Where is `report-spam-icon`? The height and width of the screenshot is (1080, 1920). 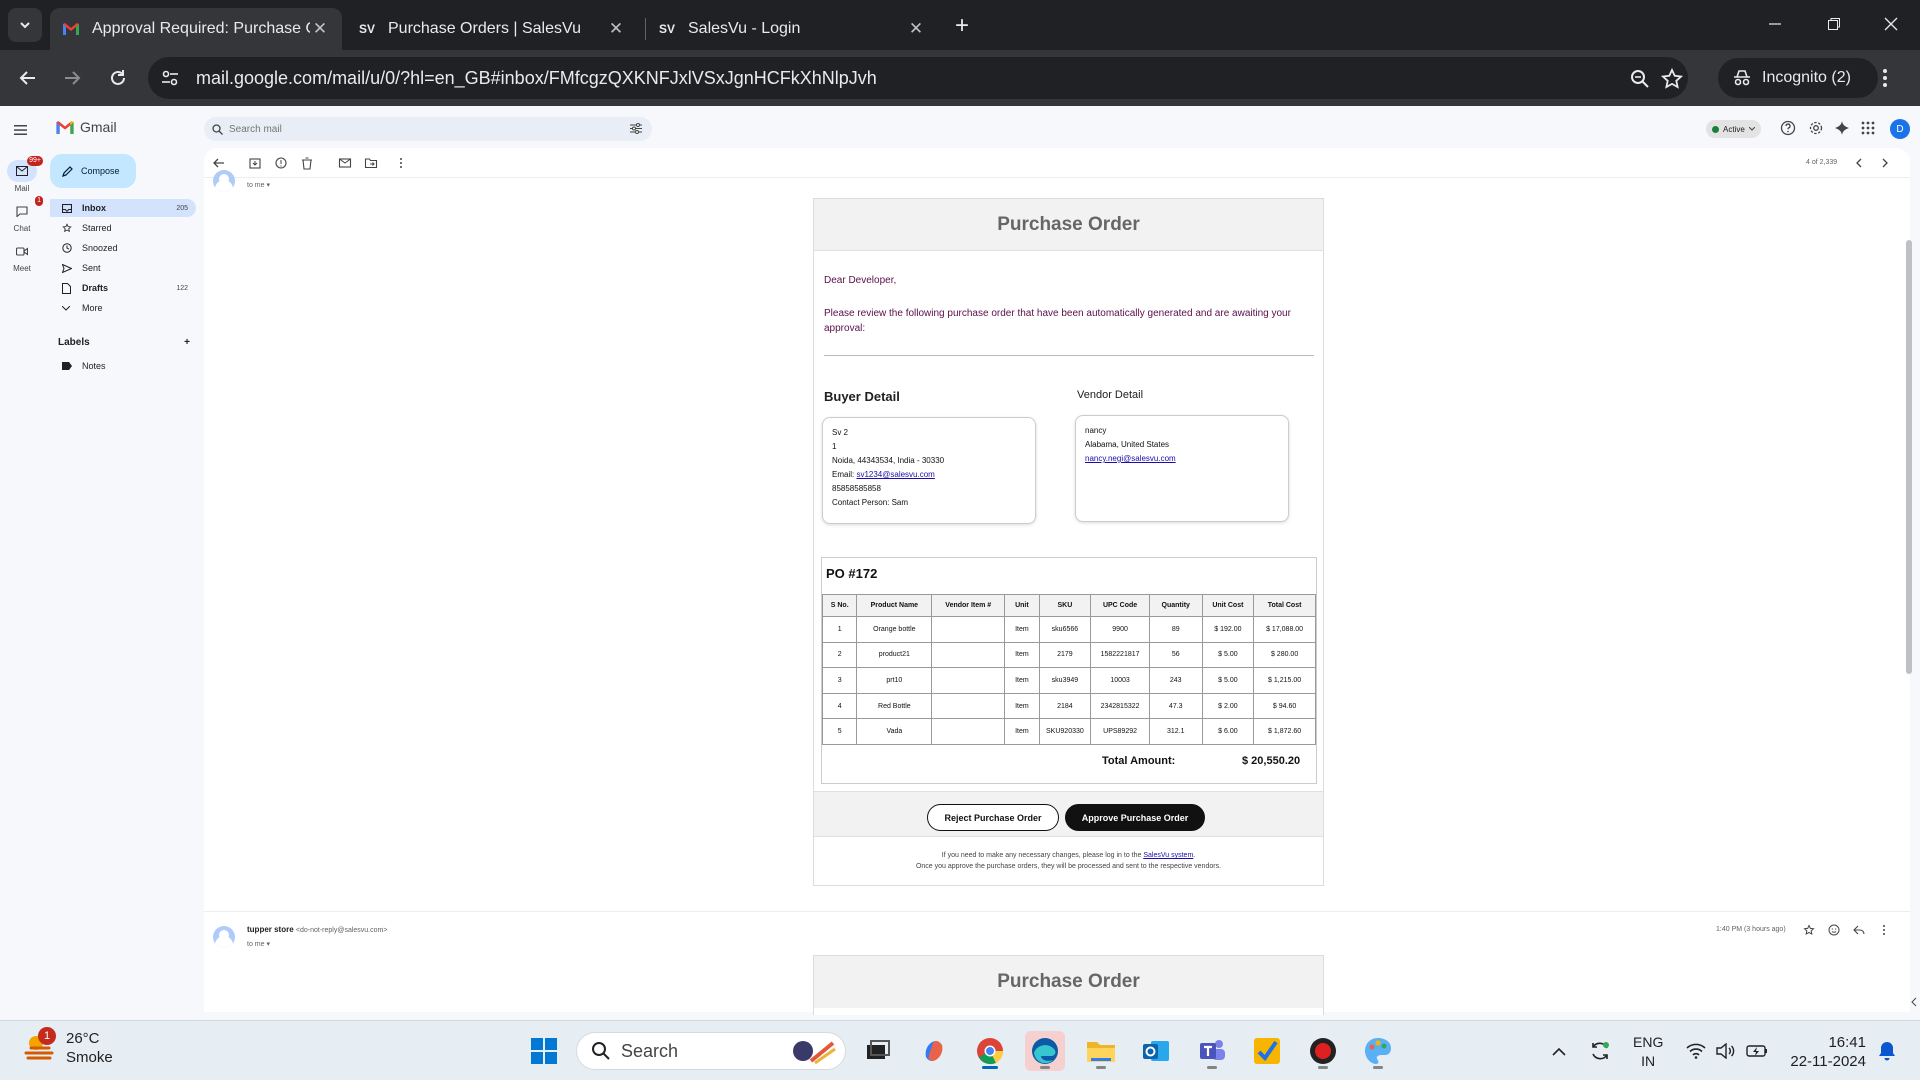 report-spam-icon is located at coordinates (281, 163).